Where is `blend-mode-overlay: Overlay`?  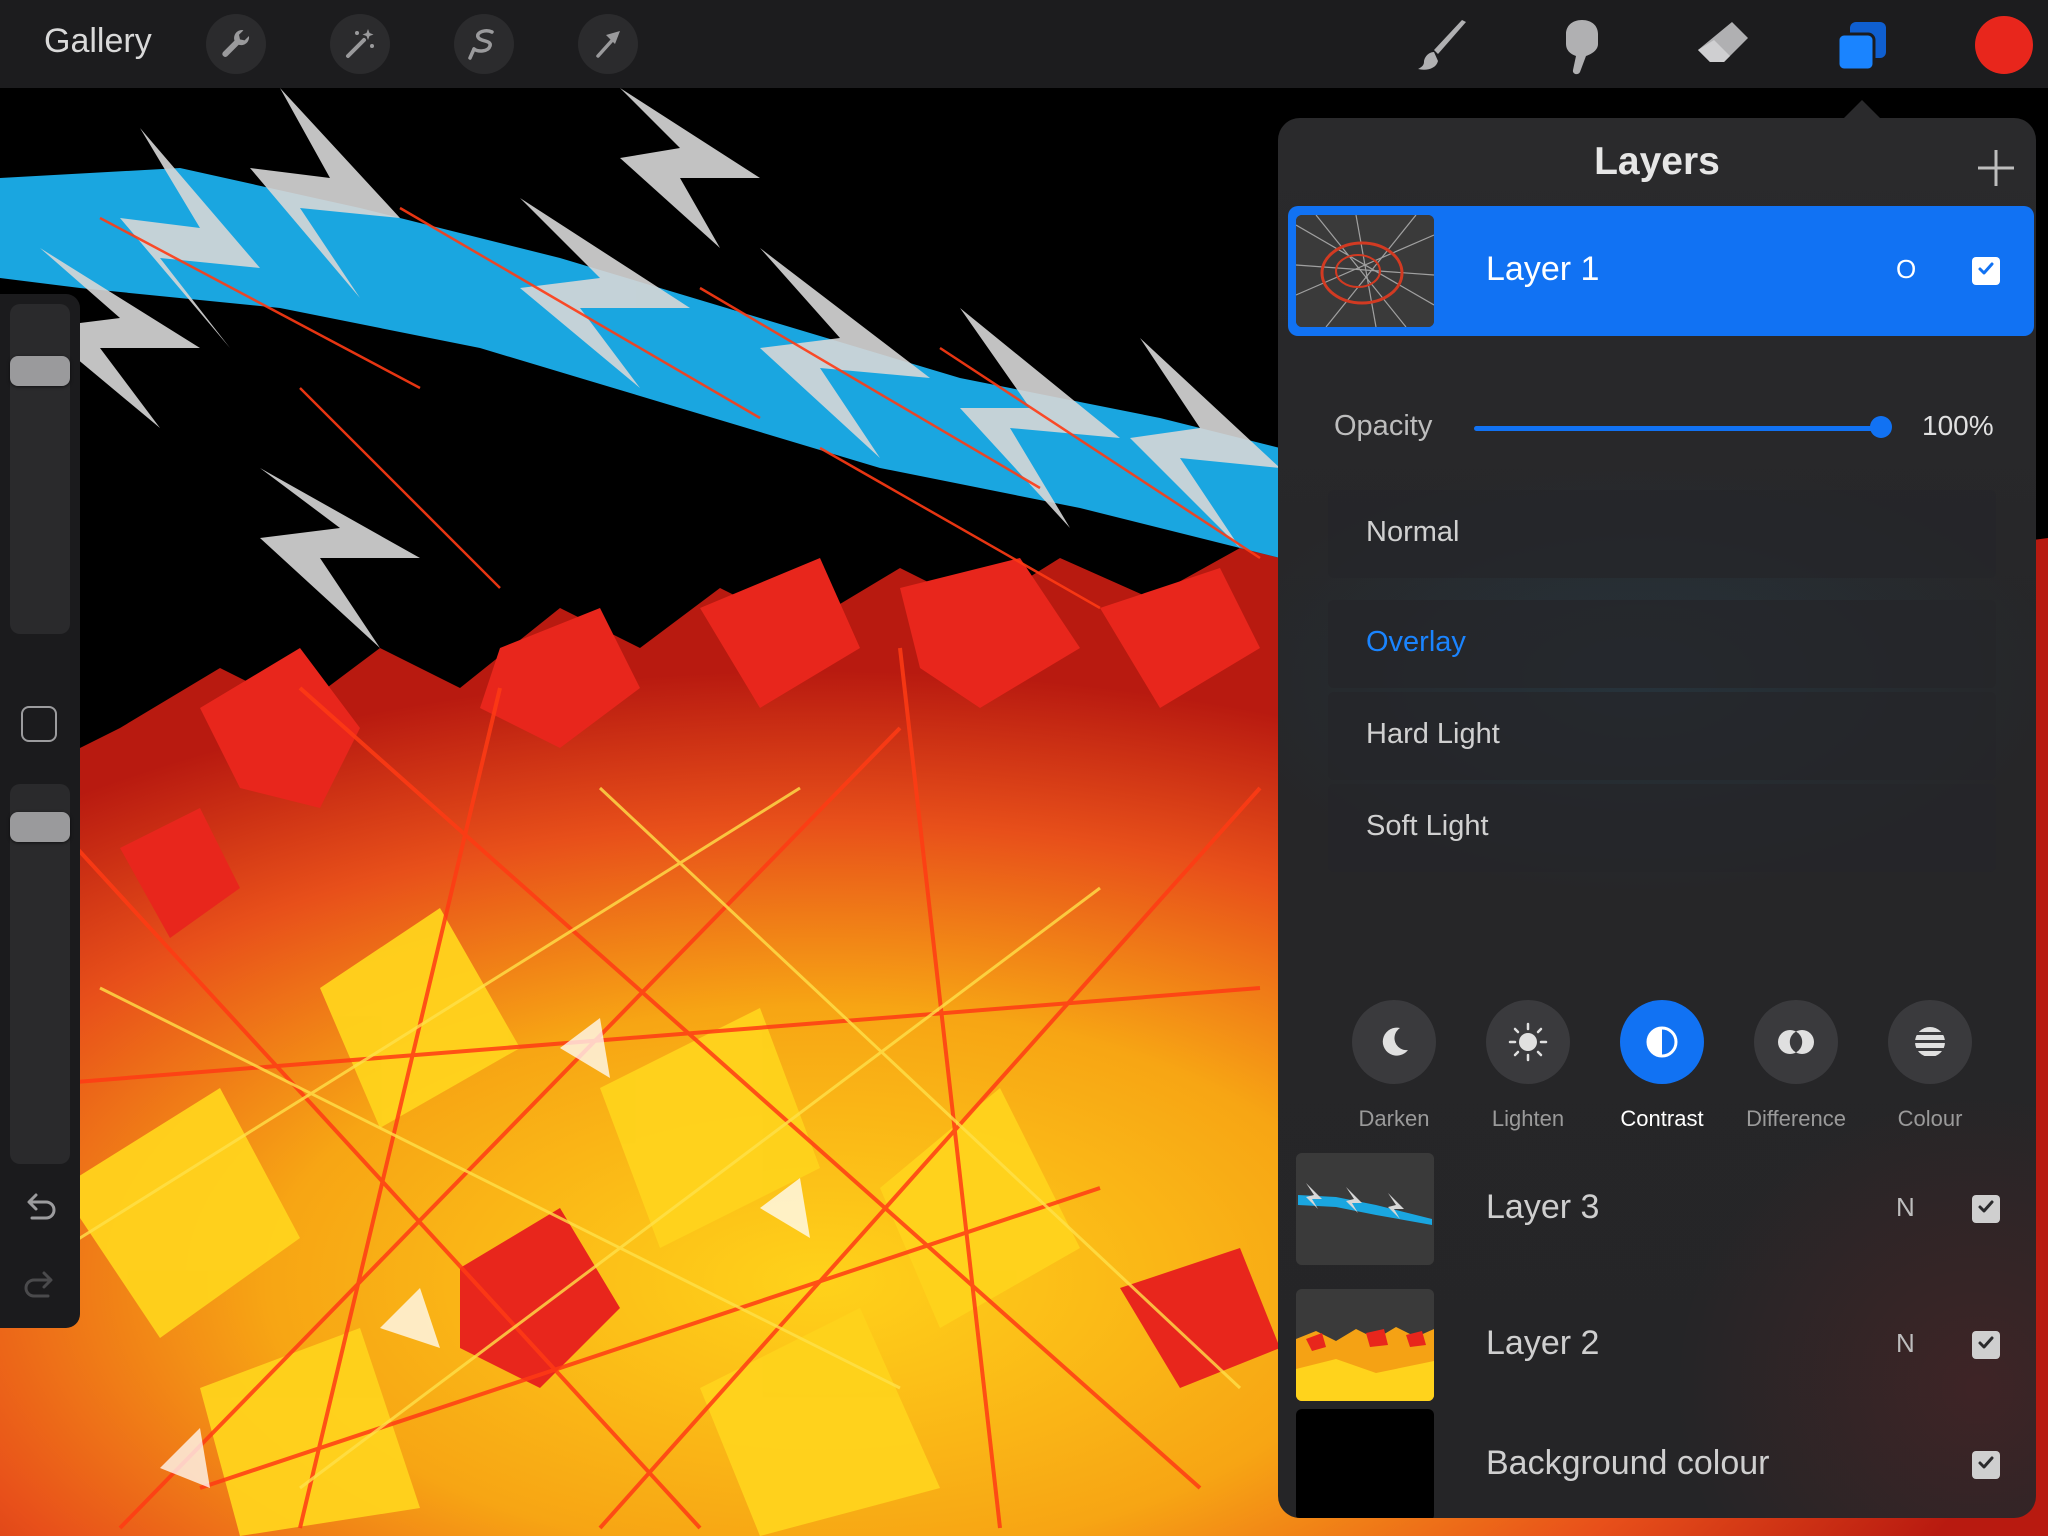
blend-mode-overlay: Overlay is located at coordinates (1662, 644).